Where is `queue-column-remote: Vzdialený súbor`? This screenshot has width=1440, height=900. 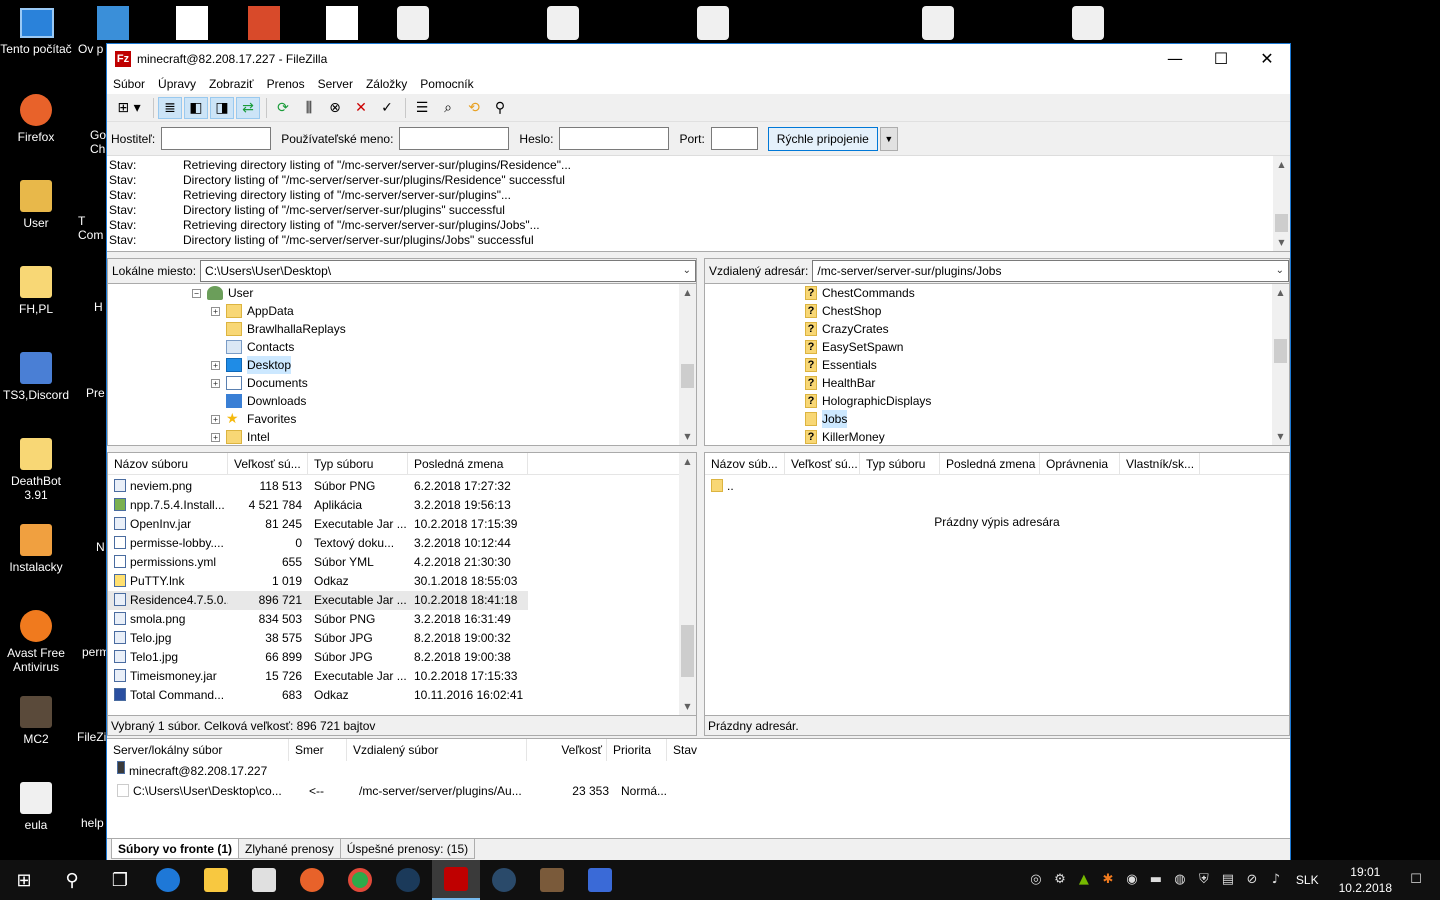 queue-column-remote: Vzdialený súbor is located at coordinates (437, 750).